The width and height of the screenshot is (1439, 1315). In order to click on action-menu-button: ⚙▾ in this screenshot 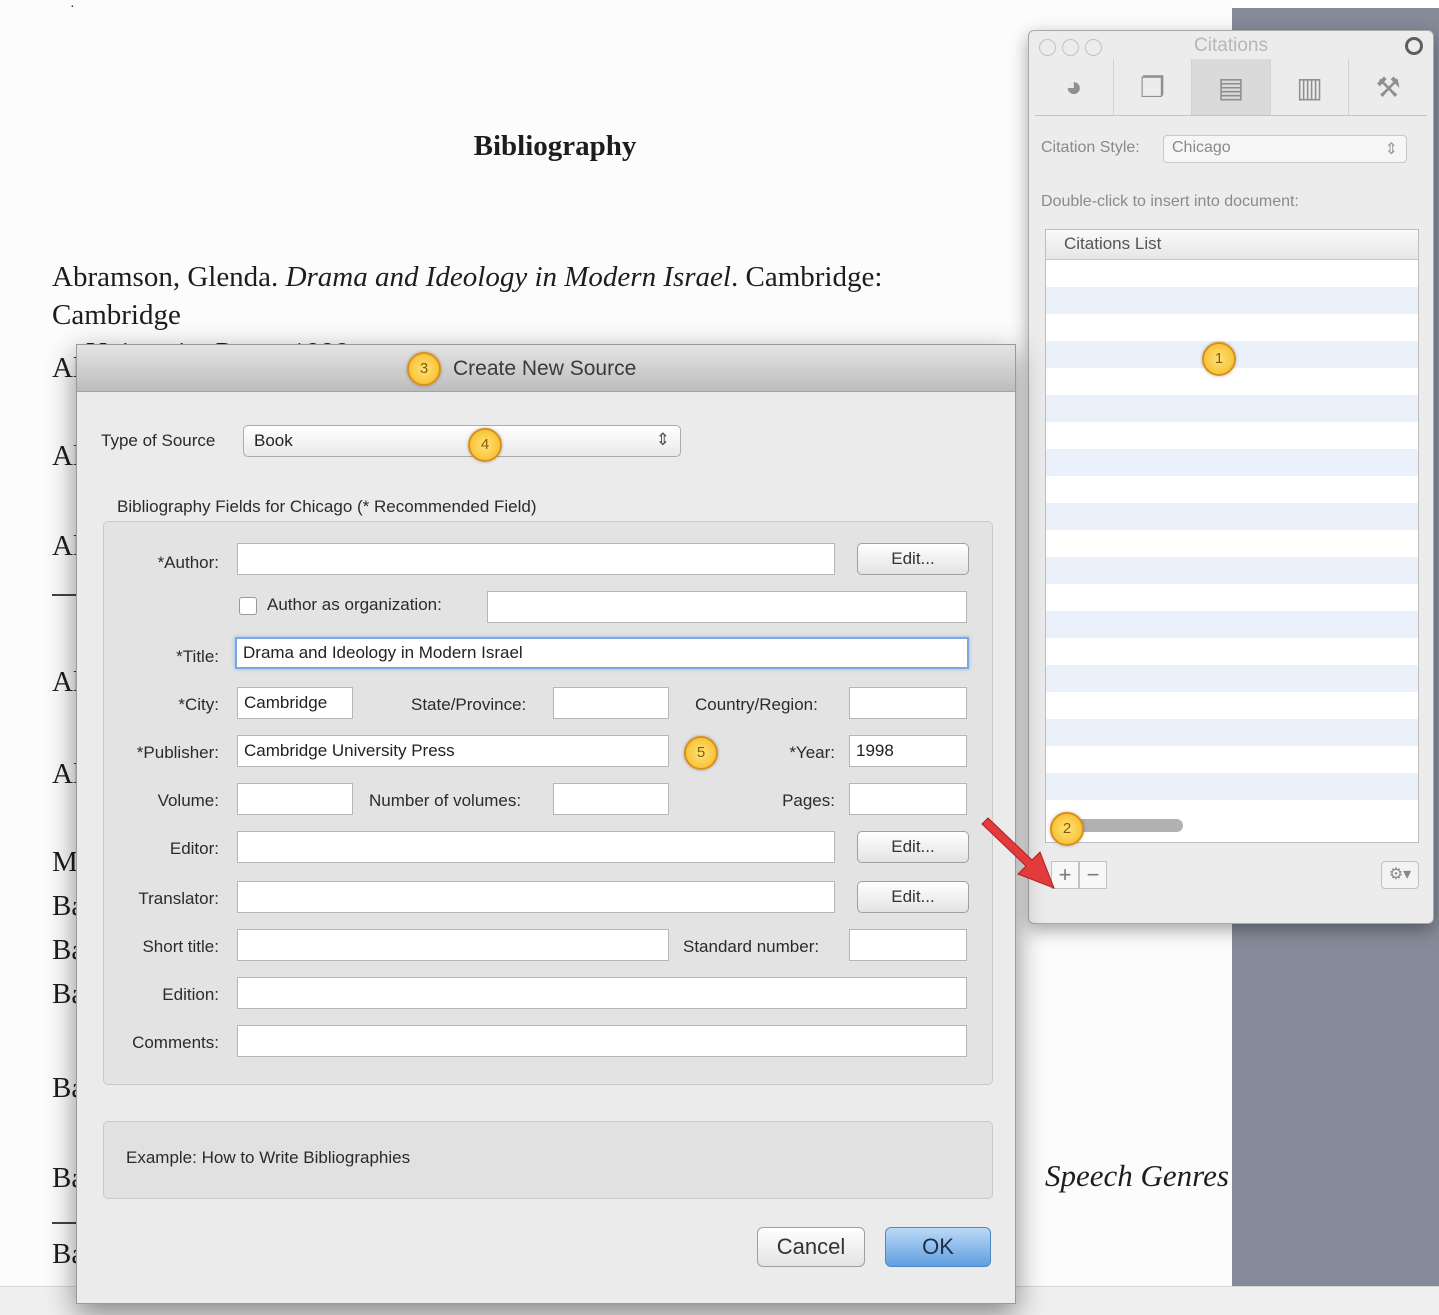, I will do `click(1400, 875)`.